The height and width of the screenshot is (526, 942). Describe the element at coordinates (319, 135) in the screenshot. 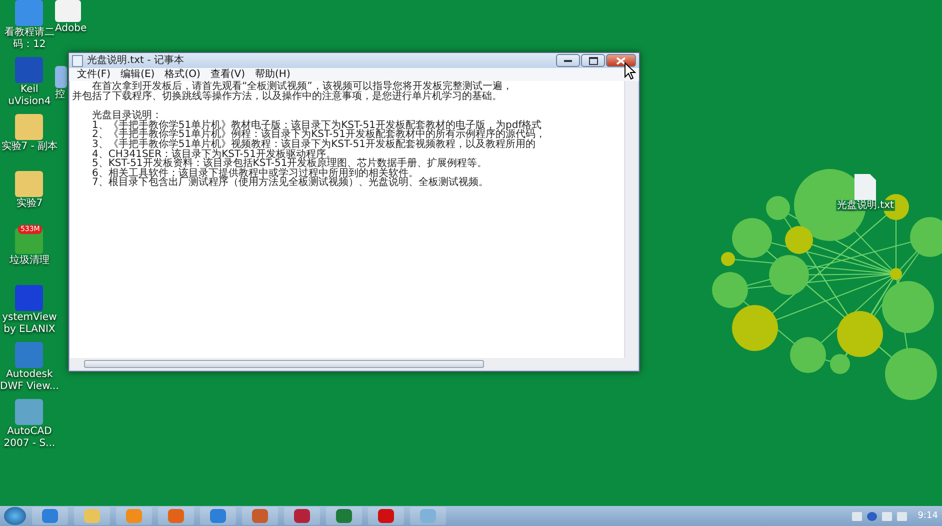

I see `text-line: 2、《手把手教你学51单片机》例程：该目录下为KST-51开发板配套教材中的所有示例程序的源代码，` at that location.